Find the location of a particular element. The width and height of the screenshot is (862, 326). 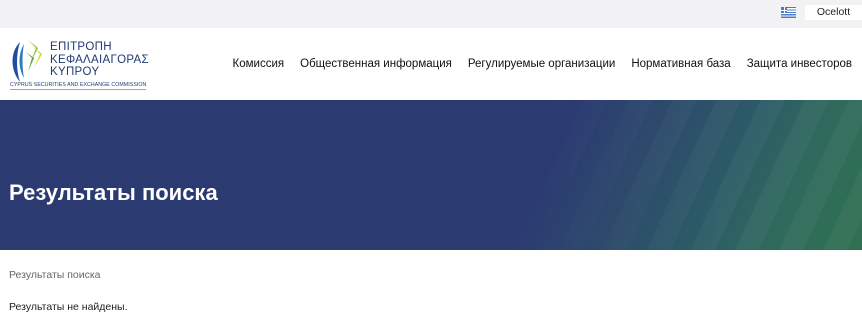

nav-item-investor-protection: Защита инвесторов is located at coordinates (799, 64).